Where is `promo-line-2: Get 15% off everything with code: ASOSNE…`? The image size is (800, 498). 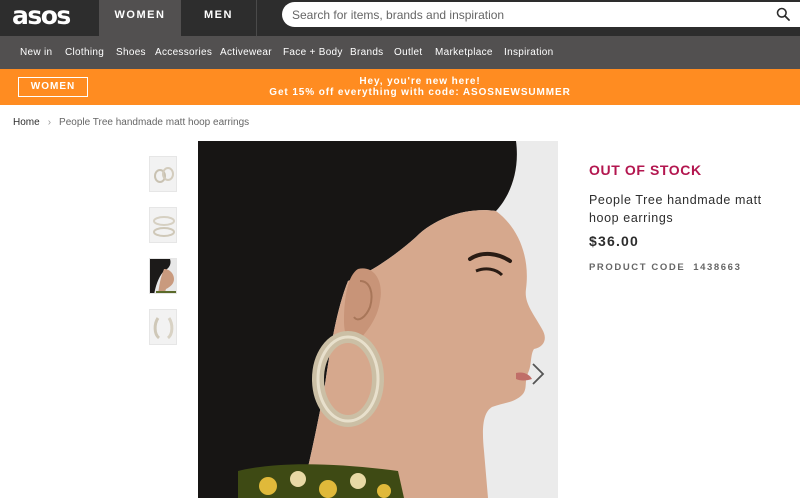 promo-line-2: Get 15% off everything with code: ASOSNE… is located at coordinates (420, 92).